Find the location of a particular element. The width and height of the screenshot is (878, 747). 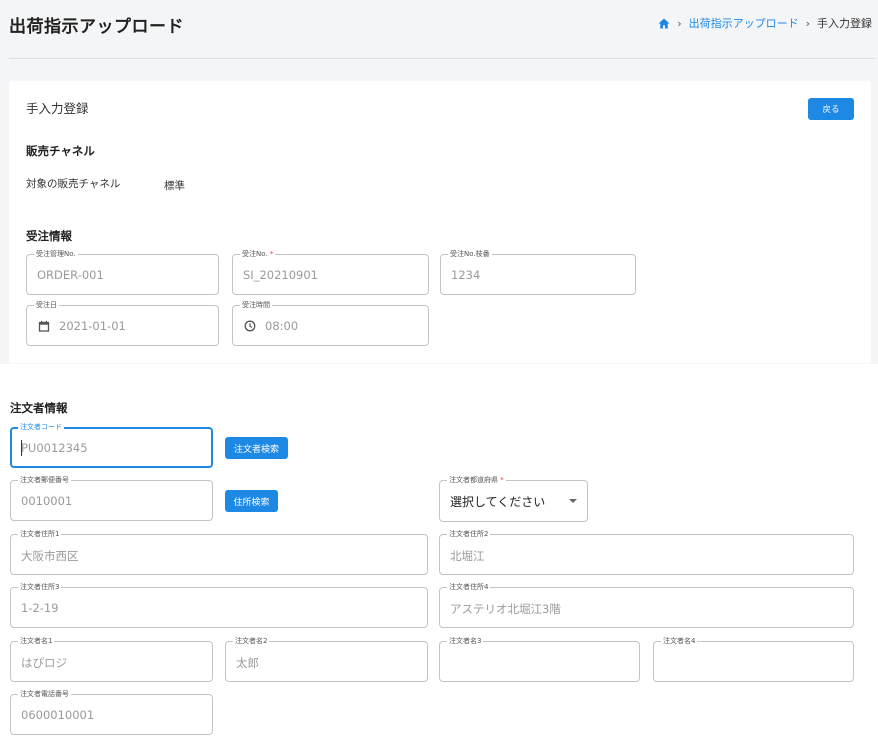

field-value: 1234 is located at coordinates (466, 275).